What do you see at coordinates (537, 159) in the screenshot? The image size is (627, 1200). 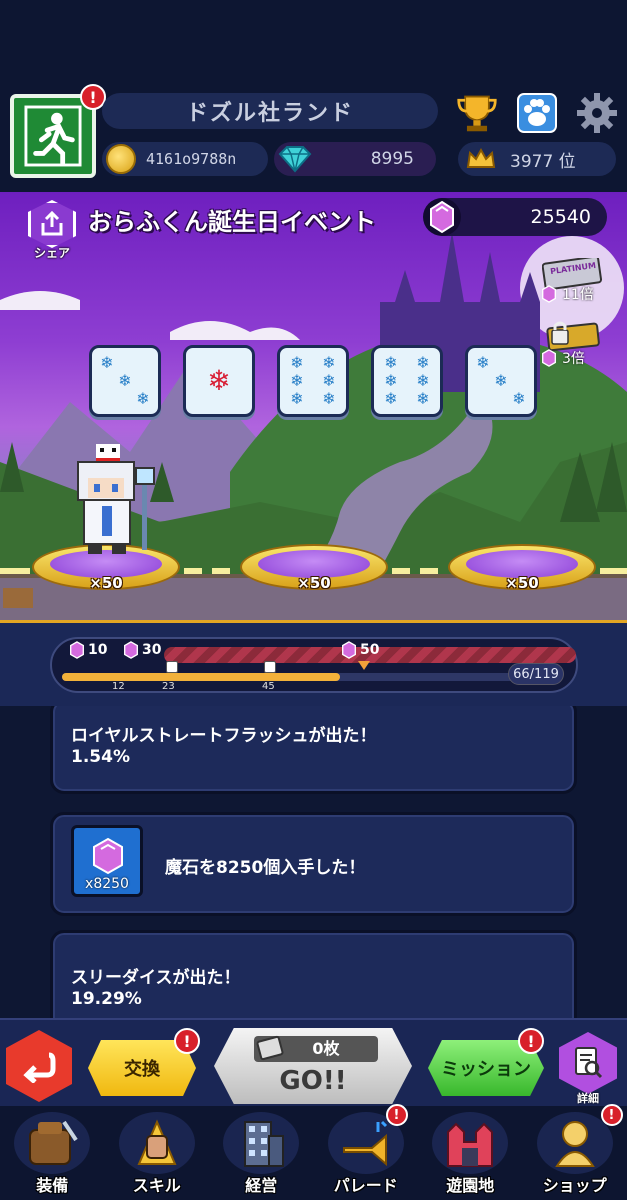 I see `rank-counter: 3977 位` at bounding box center [537, 159].